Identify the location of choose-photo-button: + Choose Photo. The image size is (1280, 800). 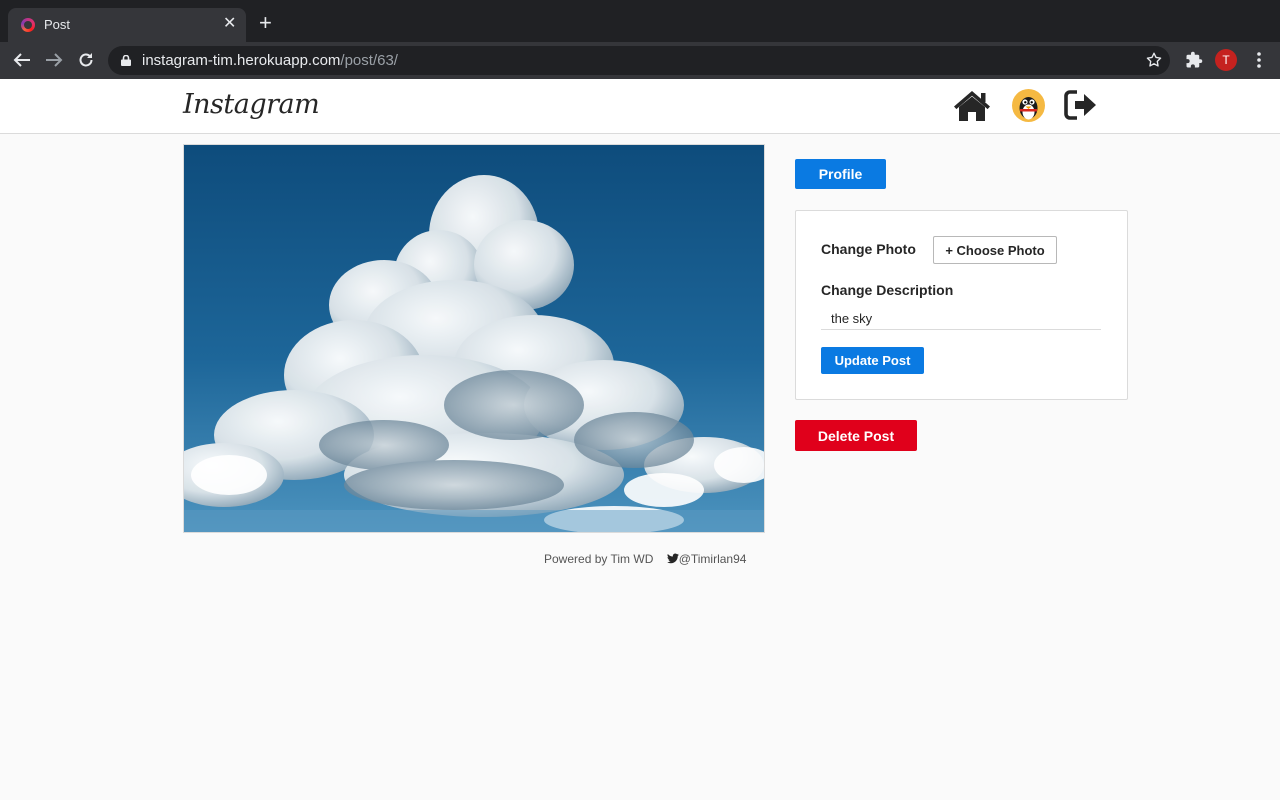
(995, 250).